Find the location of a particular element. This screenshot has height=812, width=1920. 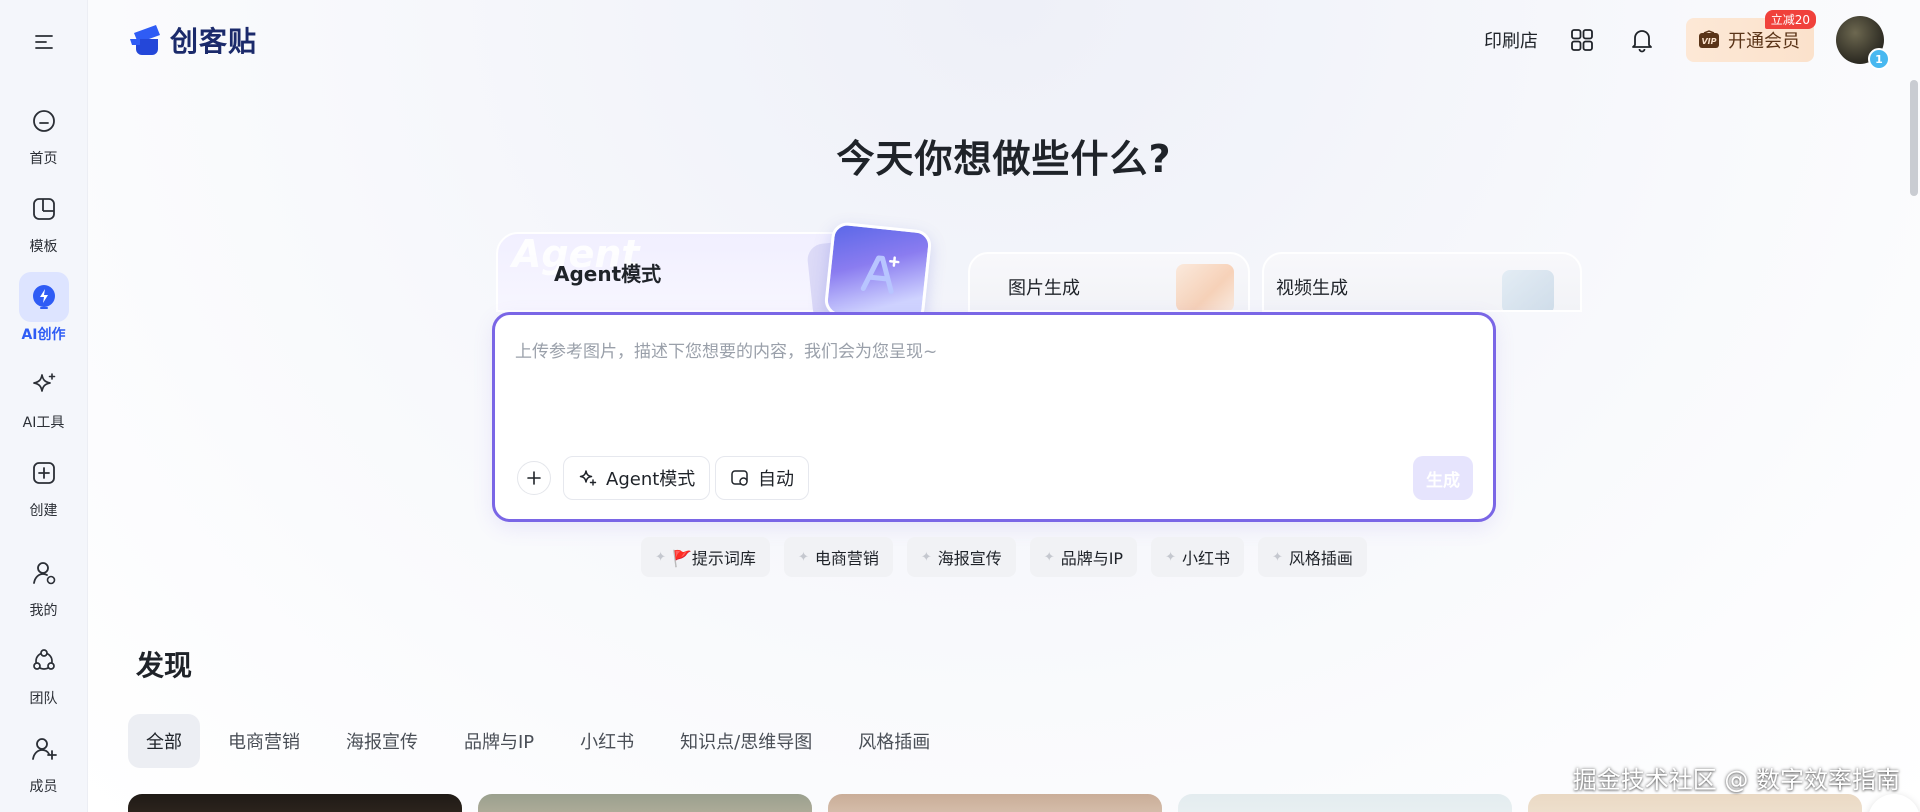

sidebar-item-label: 成员 is located at coordinates (43, 787).